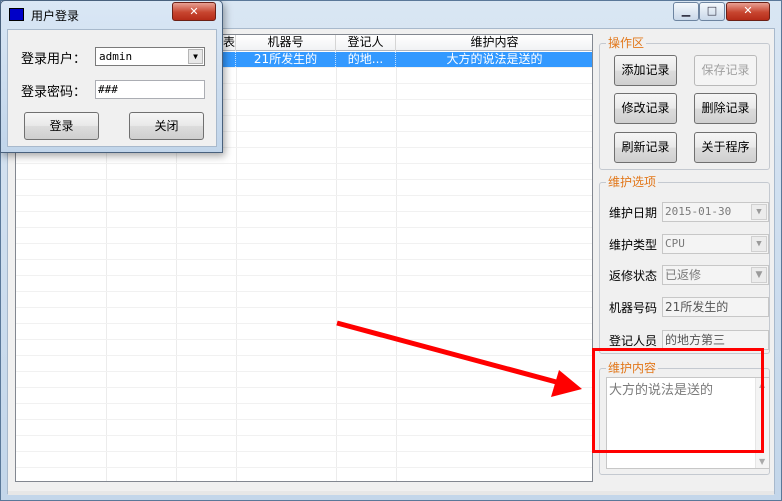 The image size is (782, 501). What do you see at coordinates (61, 126) in the screenshot?
I see `login-button: 登录` at bounding box center [61, 126].